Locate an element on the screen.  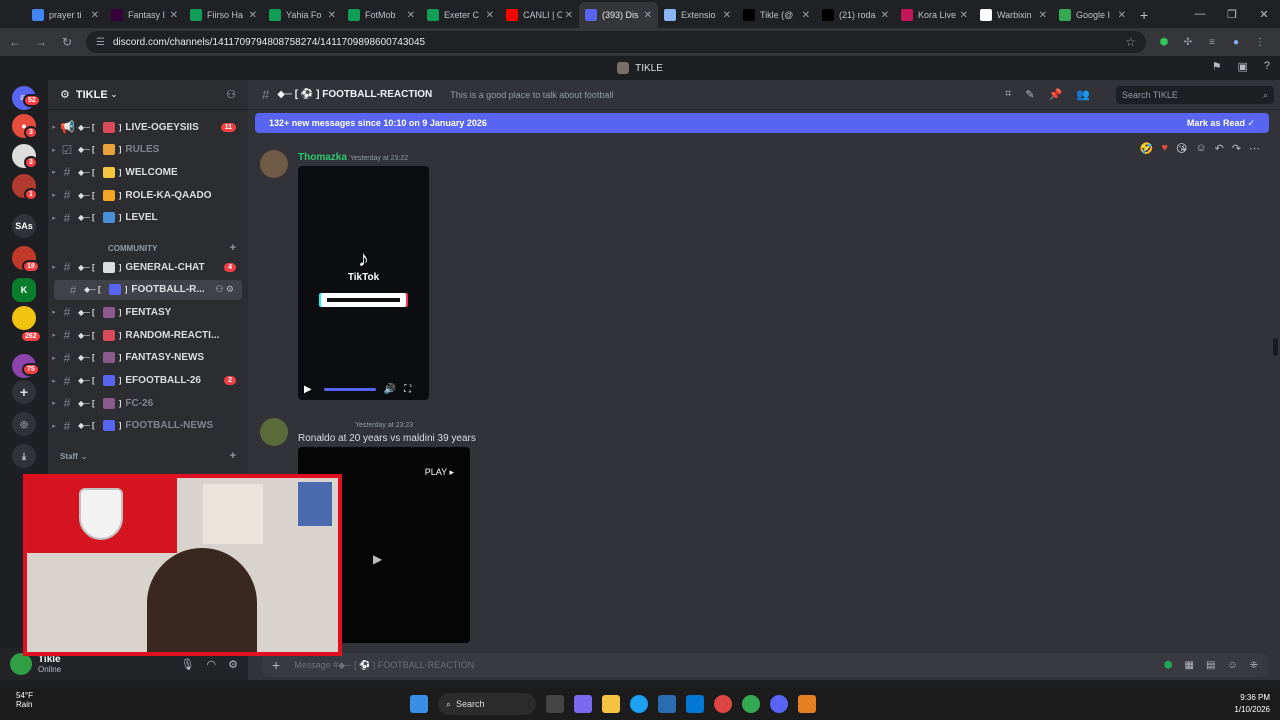
paint-icon is located at coordinates (807, 704).